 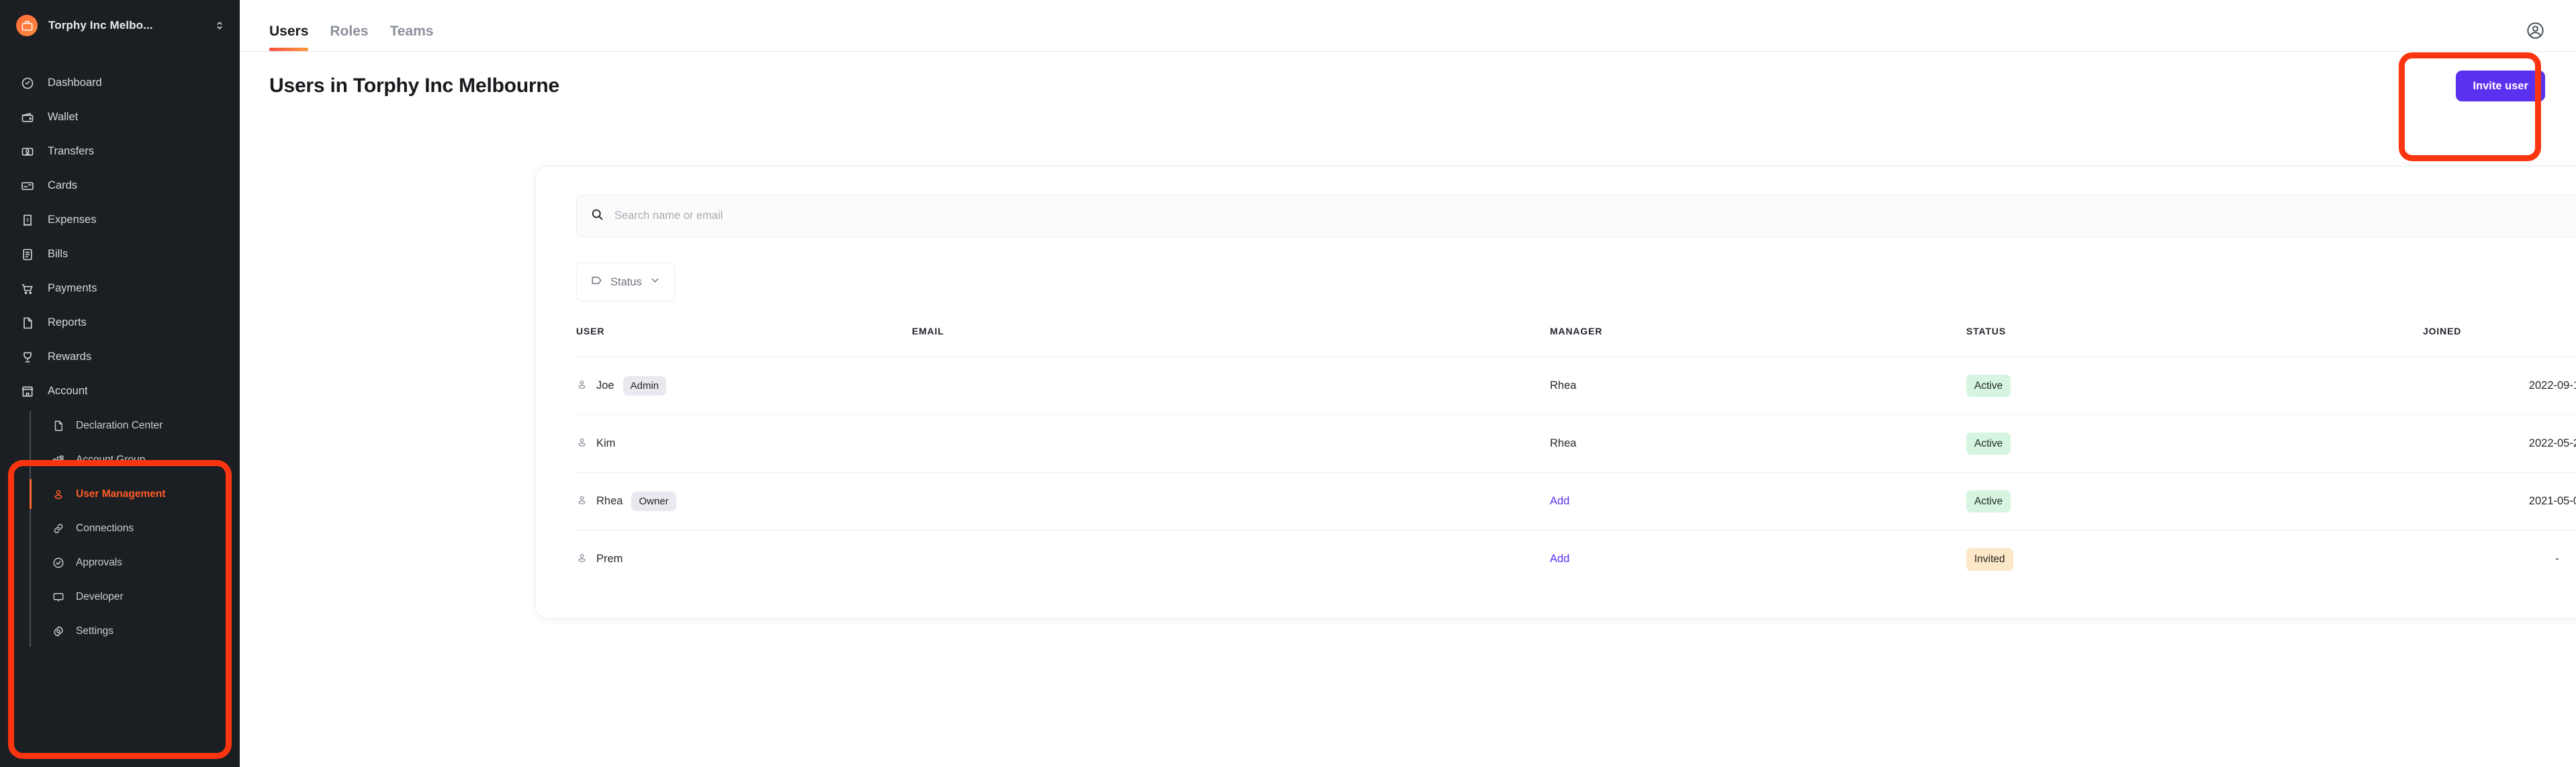 I want to click on sidebar-item-wallet: Wallet, so click(x=120, y=117).